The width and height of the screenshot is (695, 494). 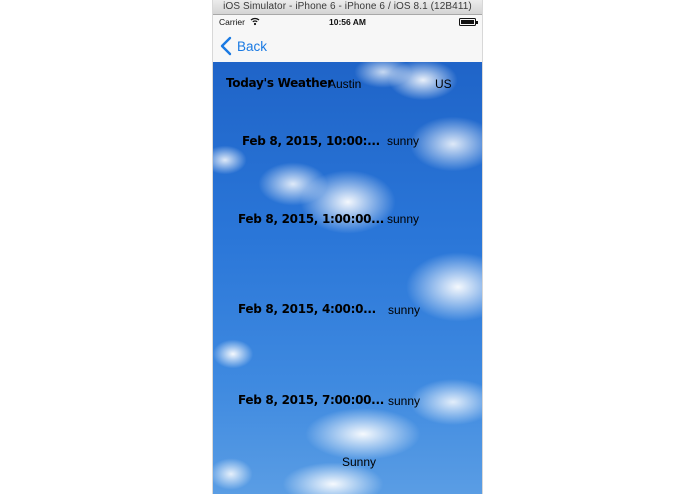 I want to click on navigation-bar: Back, so click(x=347, y=46).